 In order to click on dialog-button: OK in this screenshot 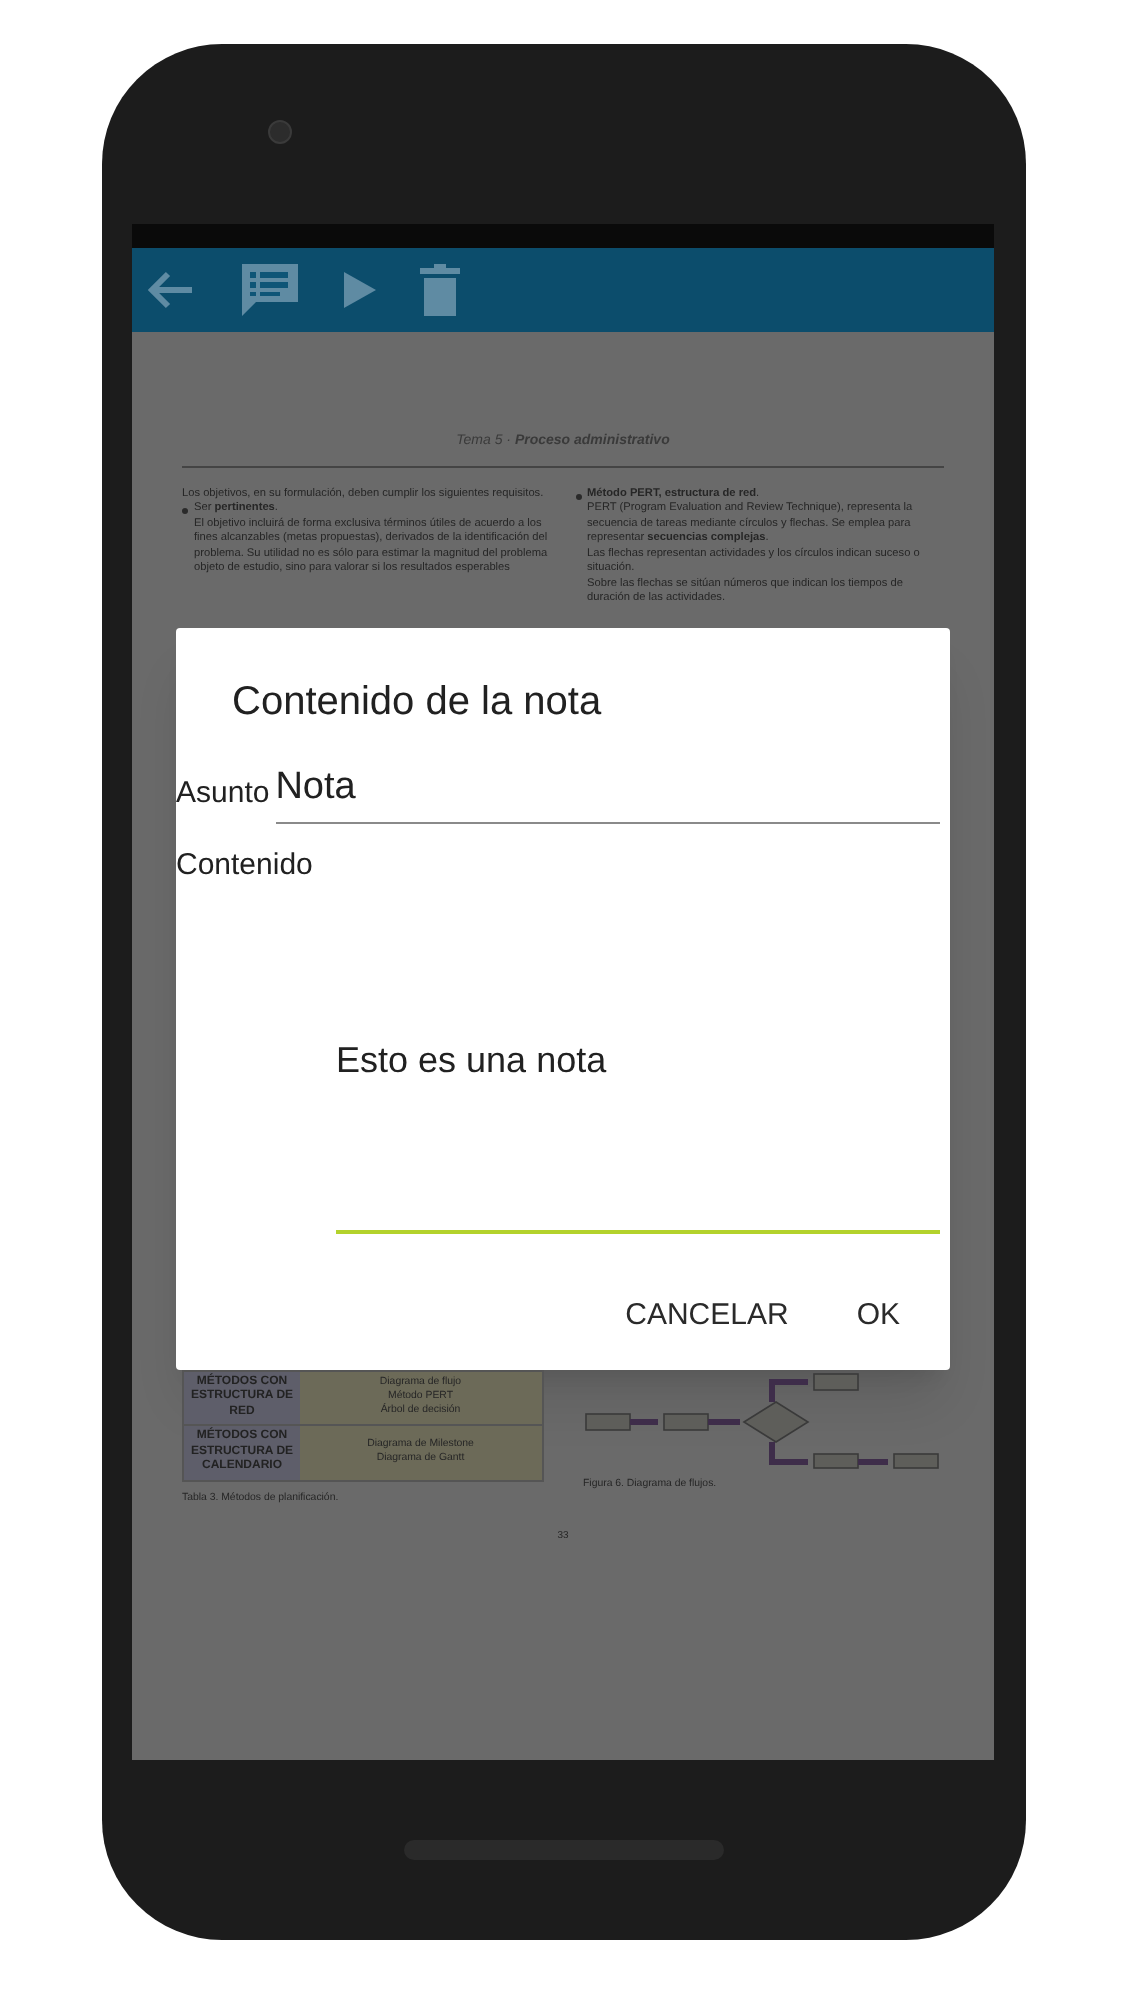, I will do `click(878, 1315)`.